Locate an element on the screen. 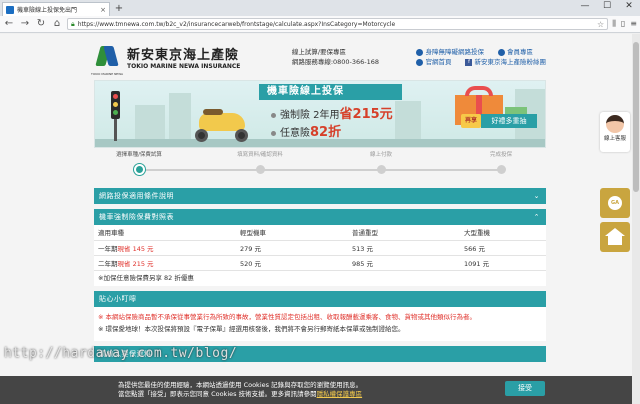  bookmark-star-icon: ☆ is located at coordinates (600, 24).